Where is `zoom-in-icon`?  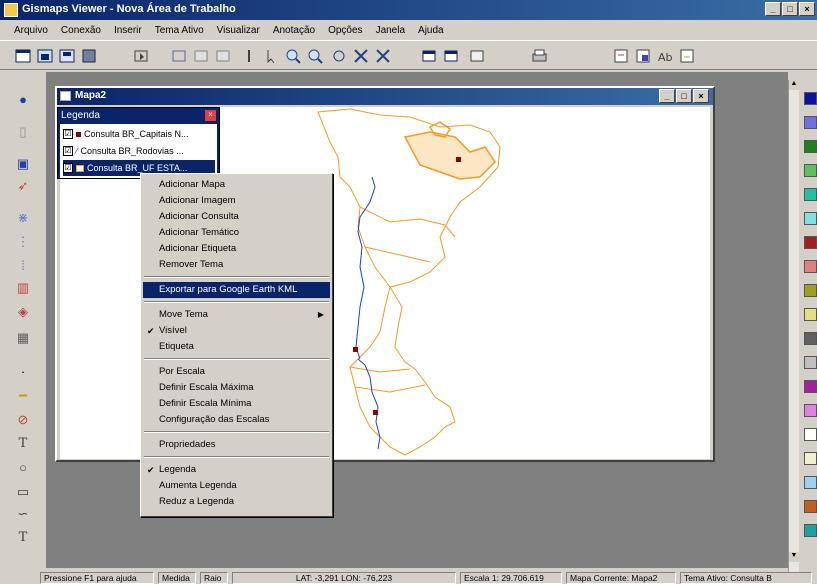 zoom-in-icon is located at coordinates (223, 56).